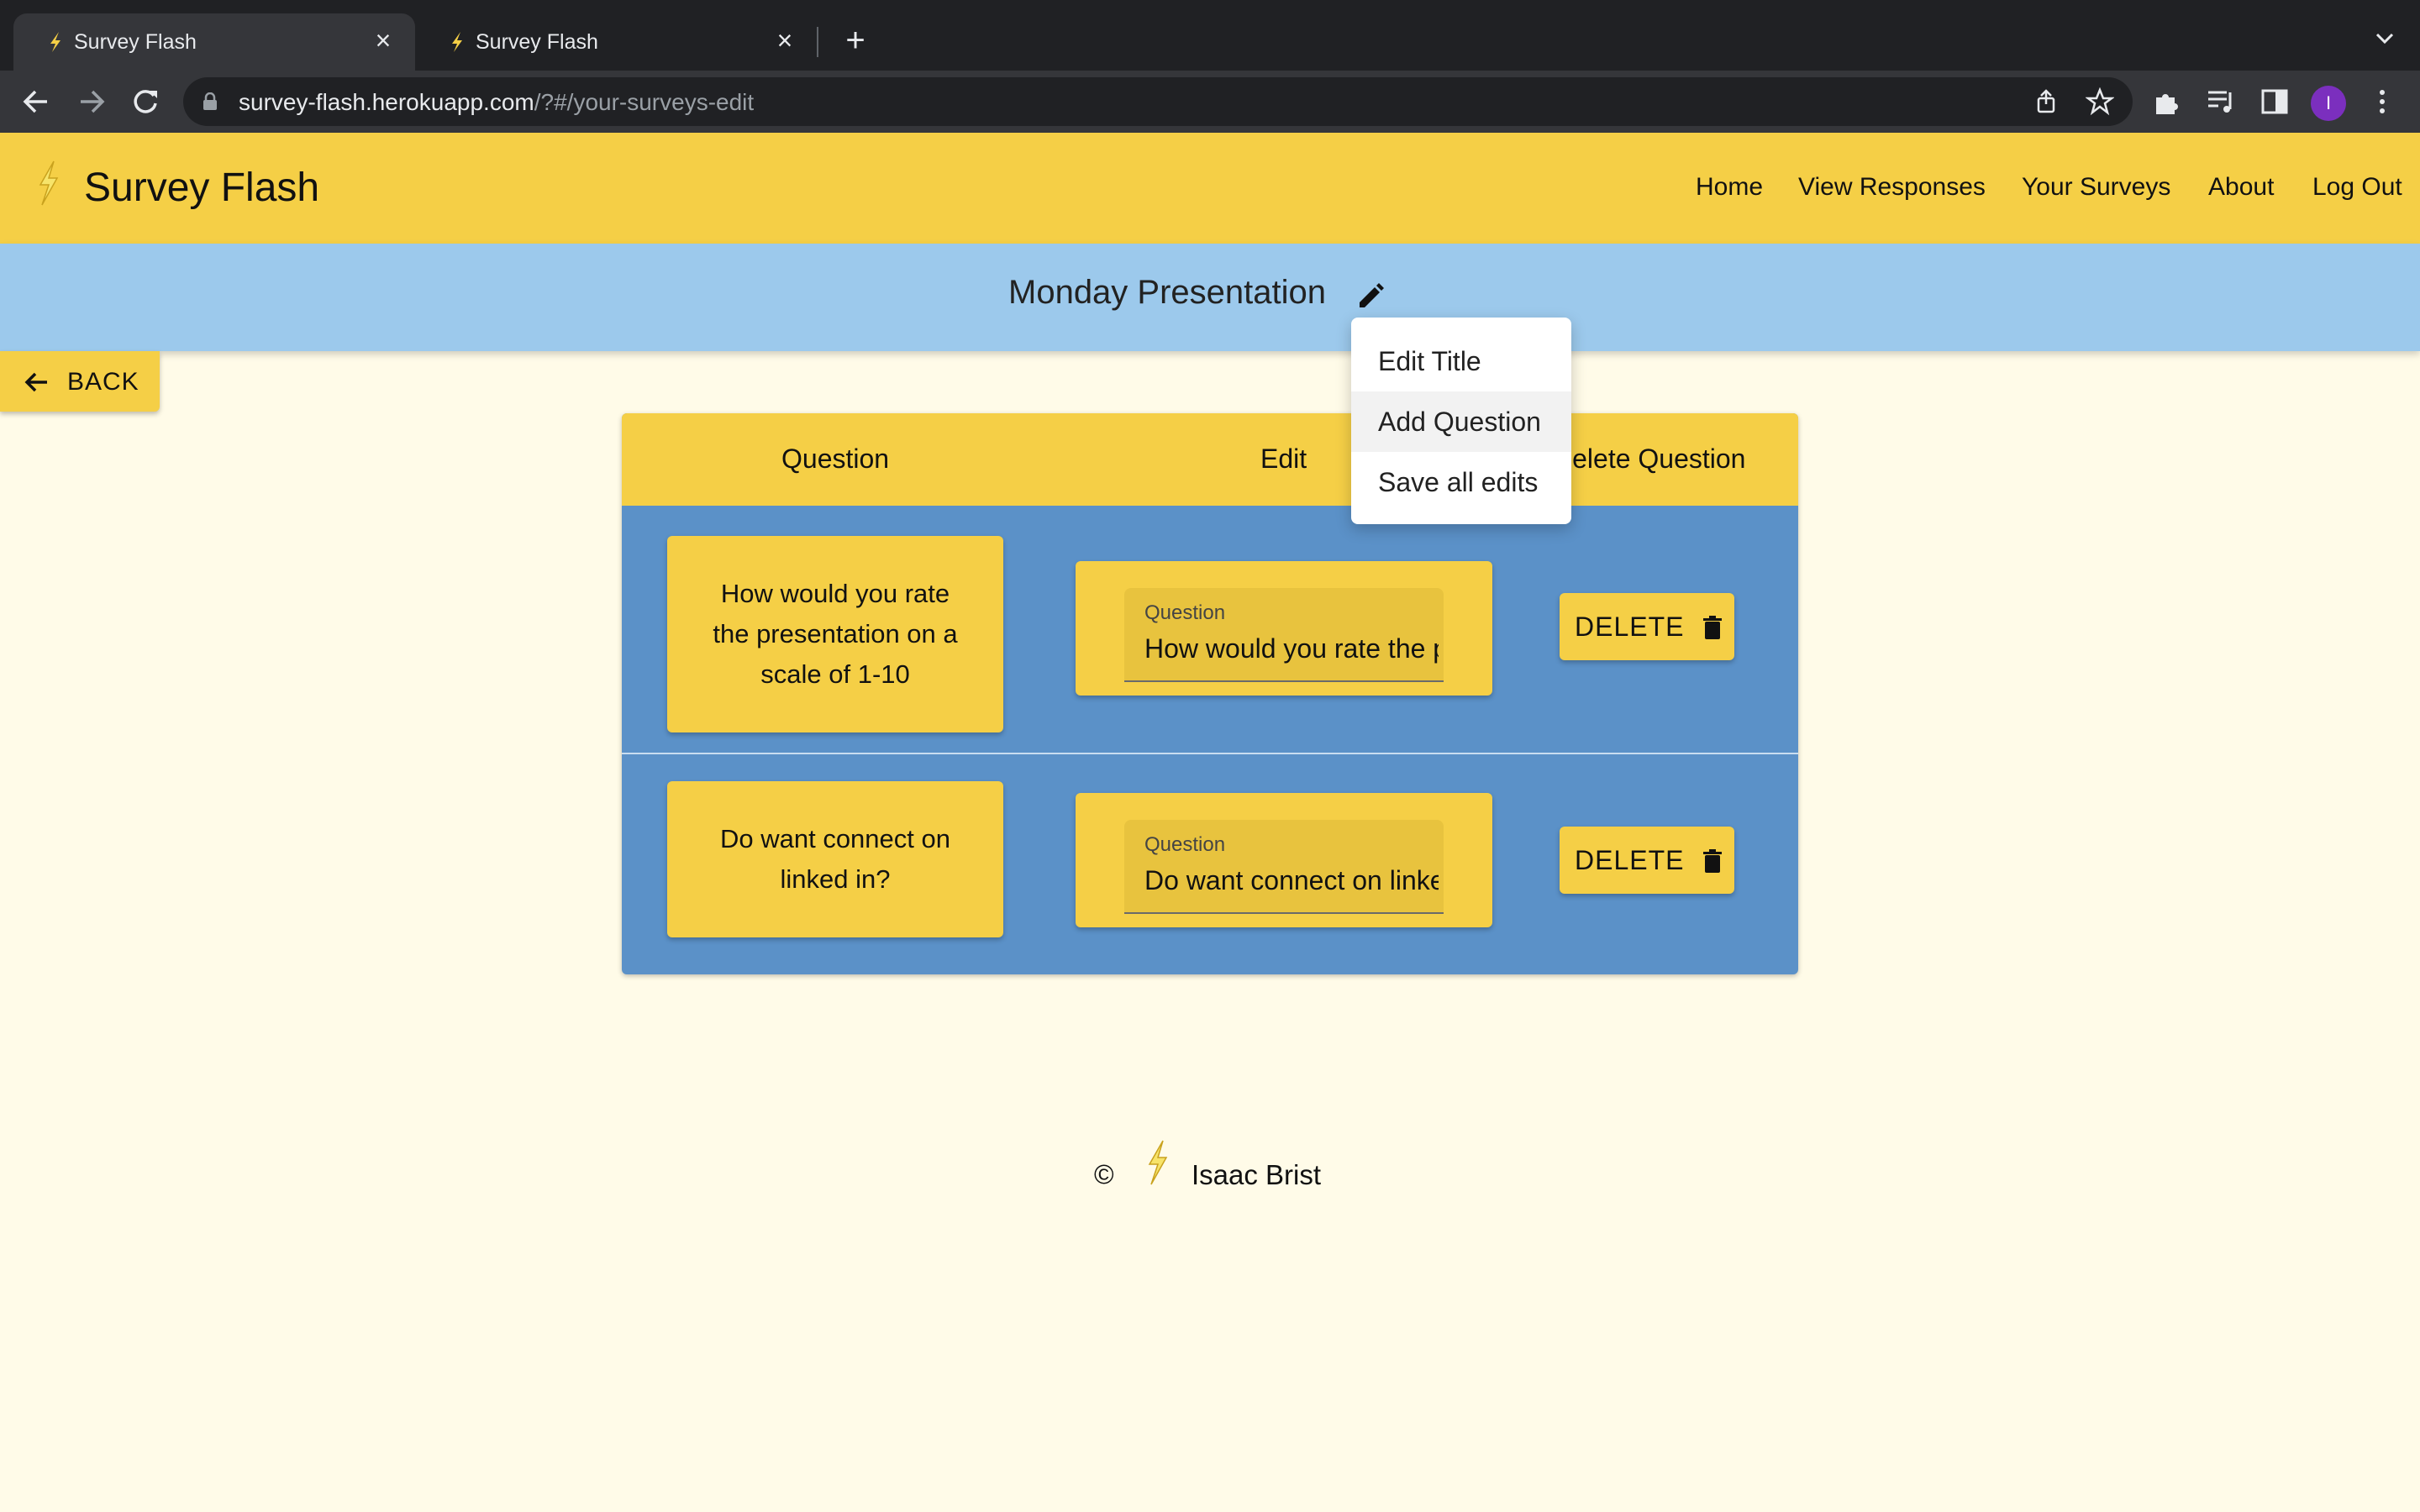 This screenshot has height=1512, width=2420. I want to click on extensions-puzzle-icon, so click(2167, 102).